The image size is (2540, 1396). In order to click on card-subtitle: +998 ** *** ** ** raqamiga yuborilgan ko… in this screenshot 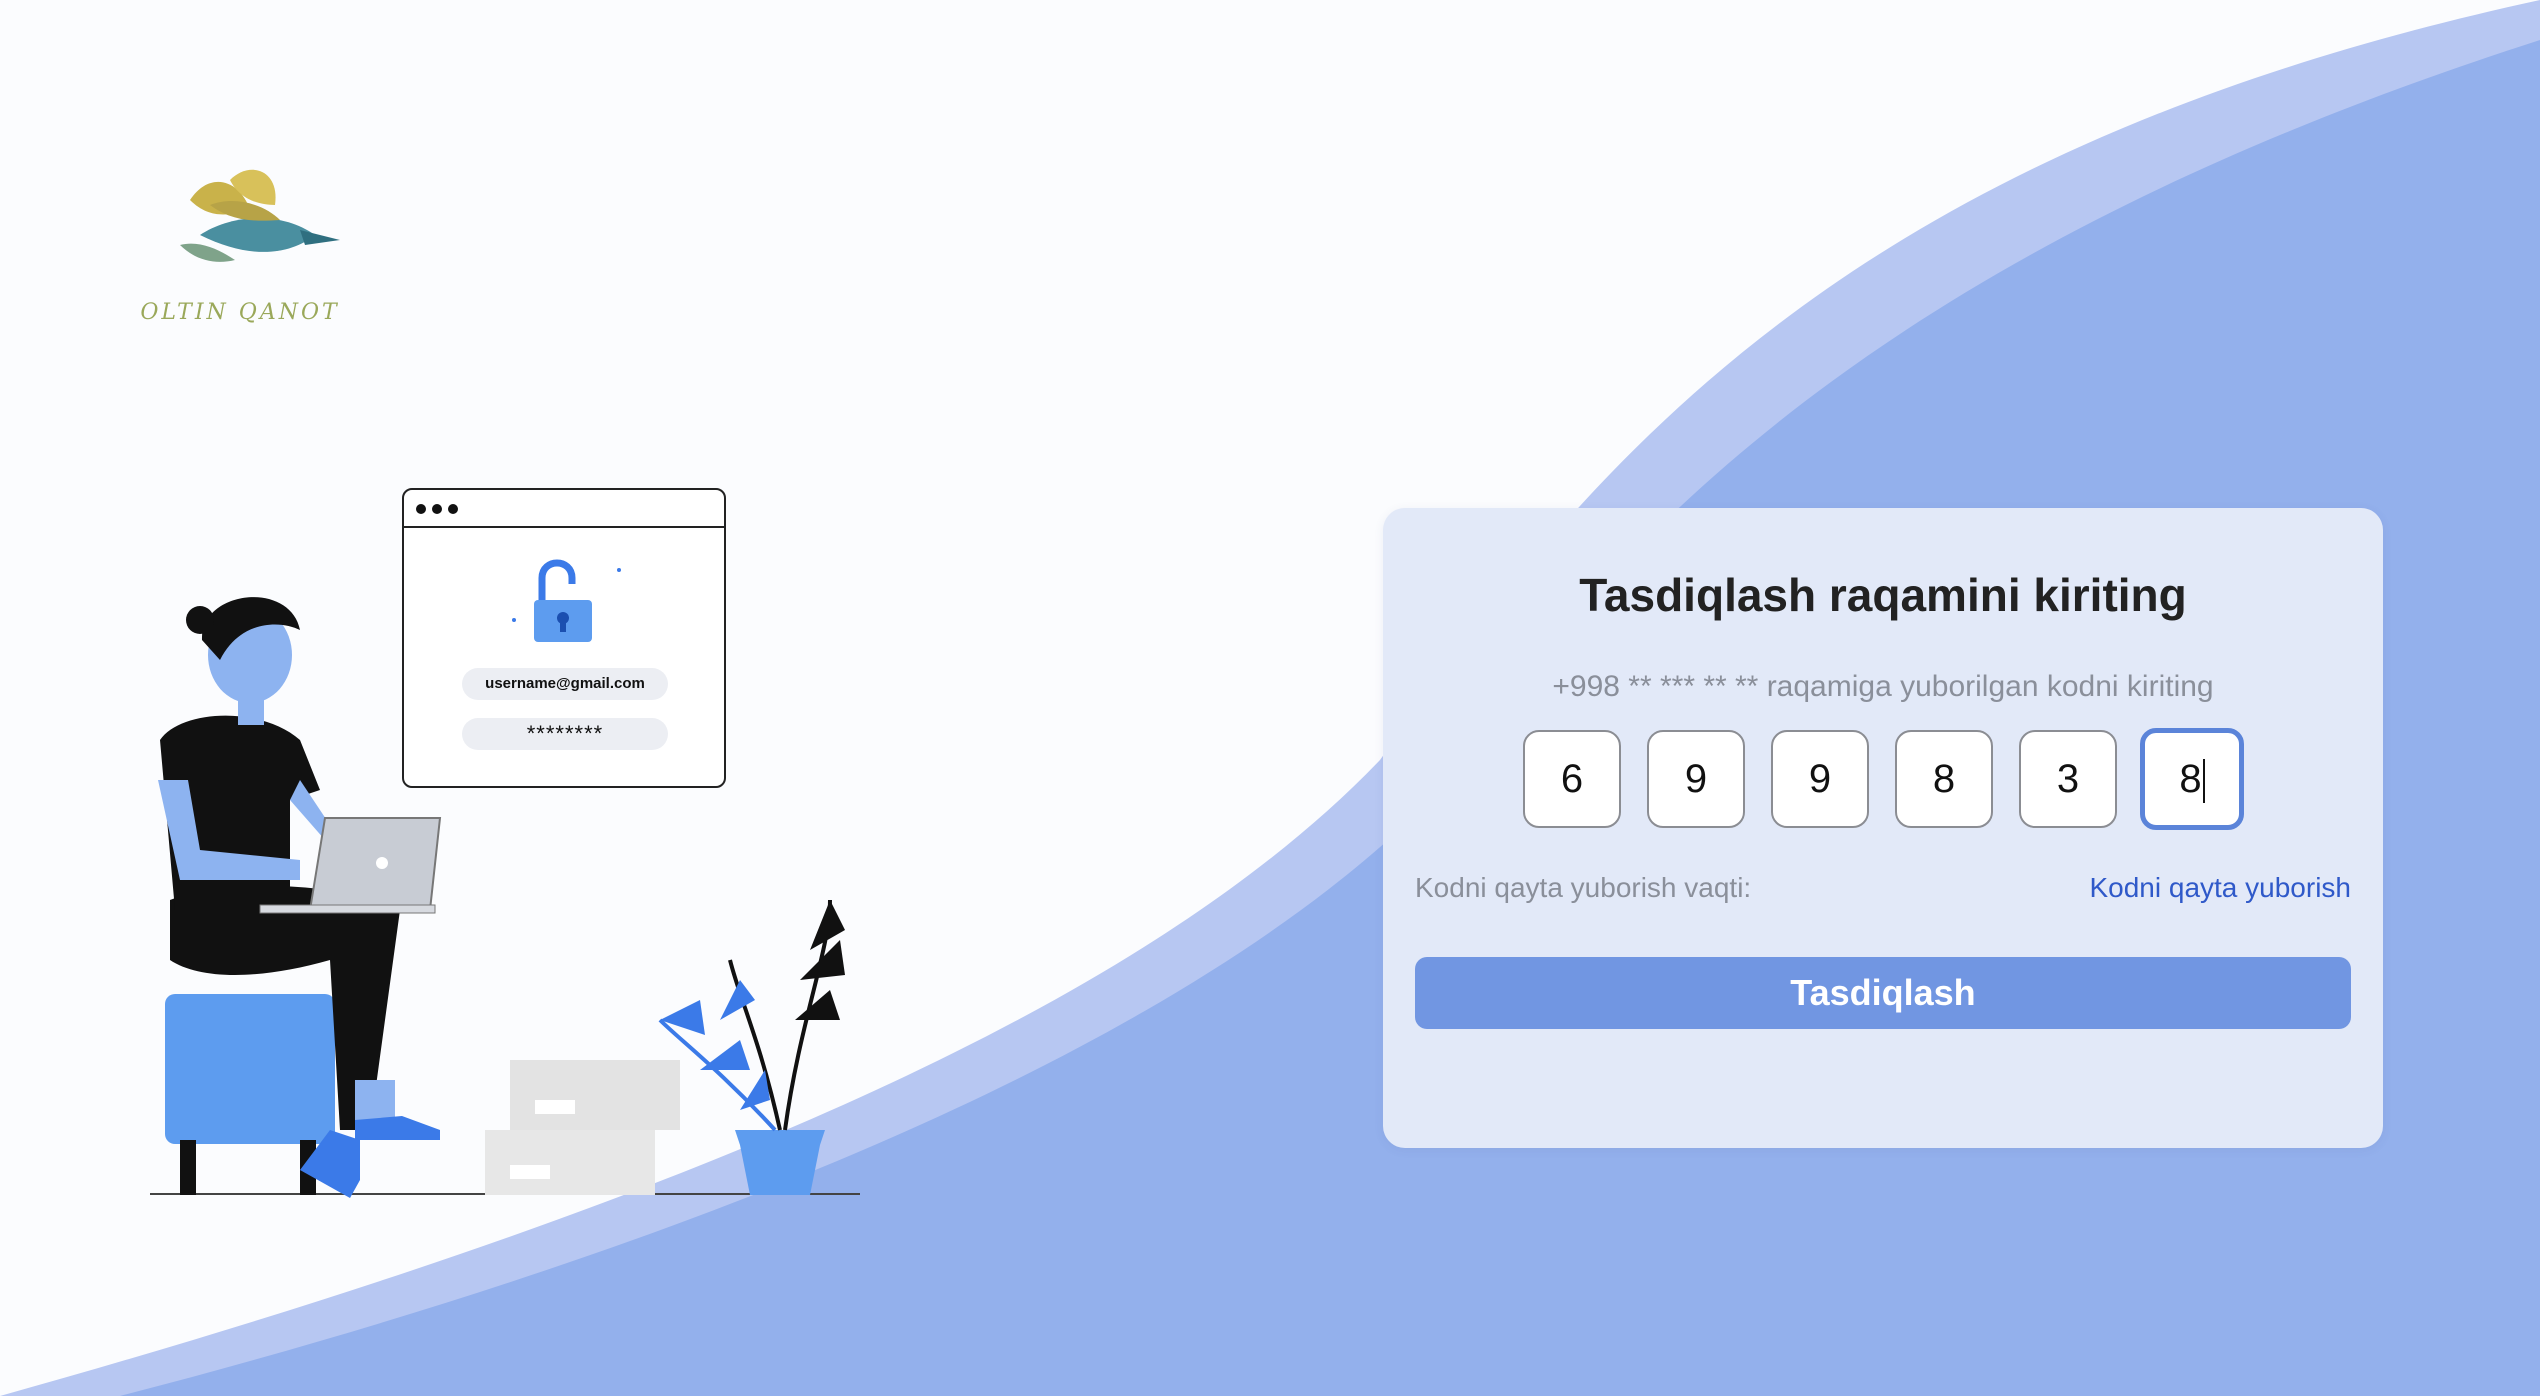, I will do `click(1883, 686)`.